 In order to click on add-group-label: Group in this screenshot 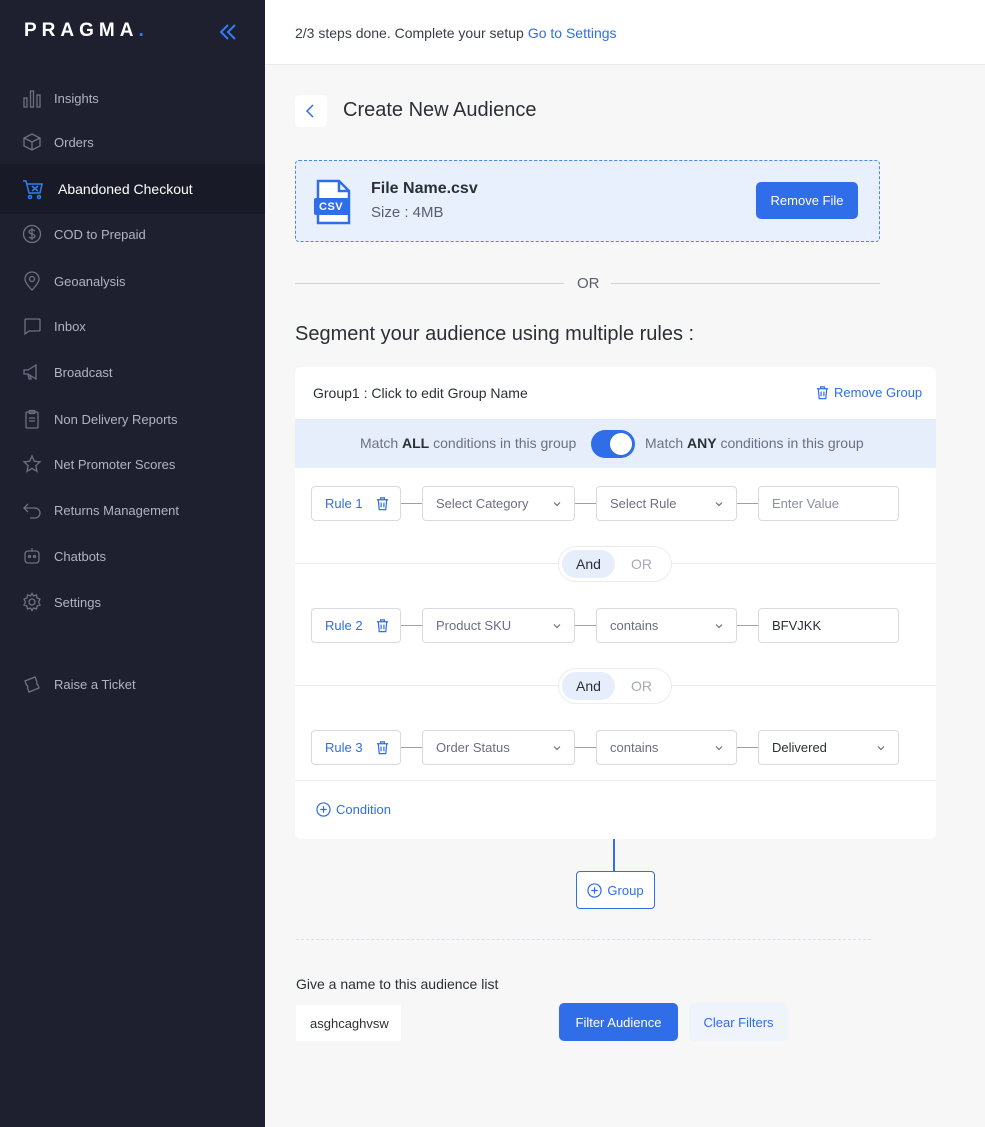, I will do `click(625, 890)`.